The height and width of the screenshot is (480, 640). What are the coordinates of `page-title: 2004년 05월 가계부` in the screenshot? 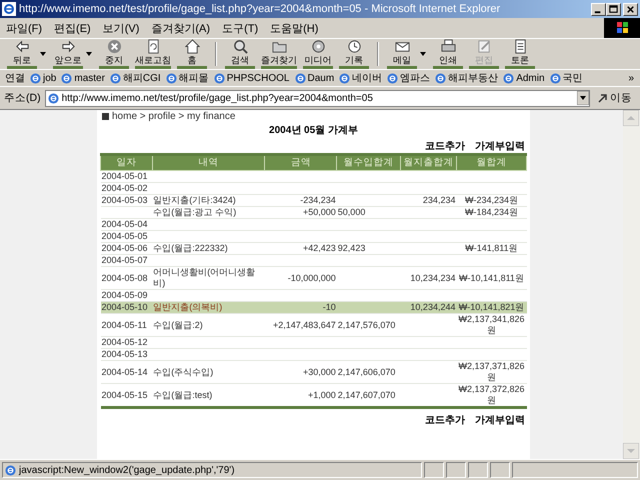 It's located at (313, 130).